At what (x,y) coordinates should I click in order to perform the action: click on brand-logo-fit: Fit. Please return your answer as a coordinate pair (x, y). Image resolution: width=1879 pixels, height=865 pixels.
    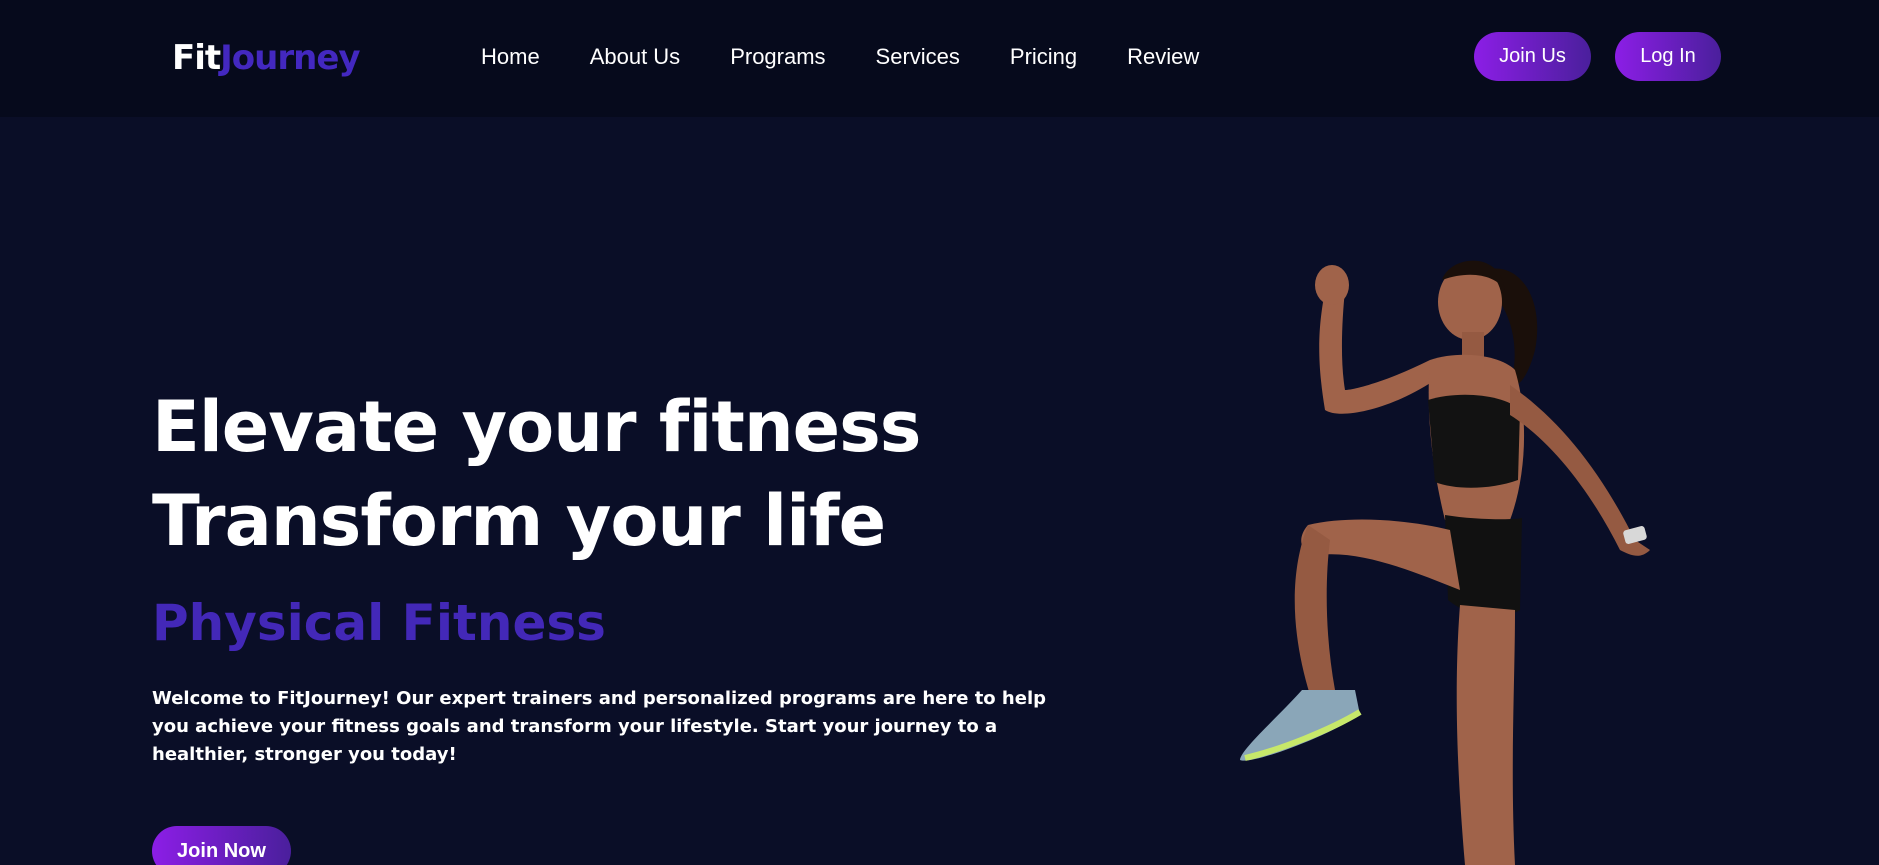
    Looking at the image, I should click on (196, 58).